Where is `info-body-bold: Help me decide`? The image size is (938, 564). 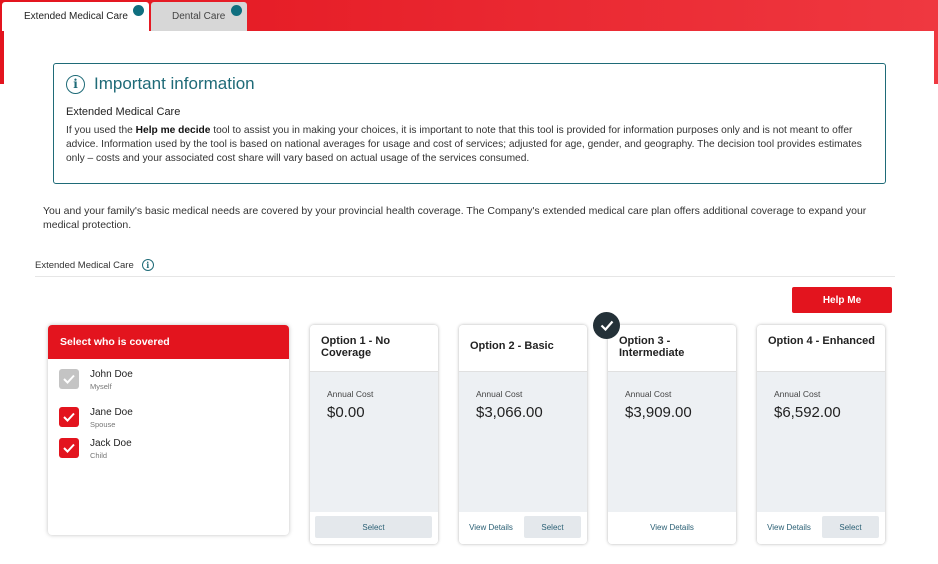 info-body-bold: Help me decide is located at coordinates (173, 130).